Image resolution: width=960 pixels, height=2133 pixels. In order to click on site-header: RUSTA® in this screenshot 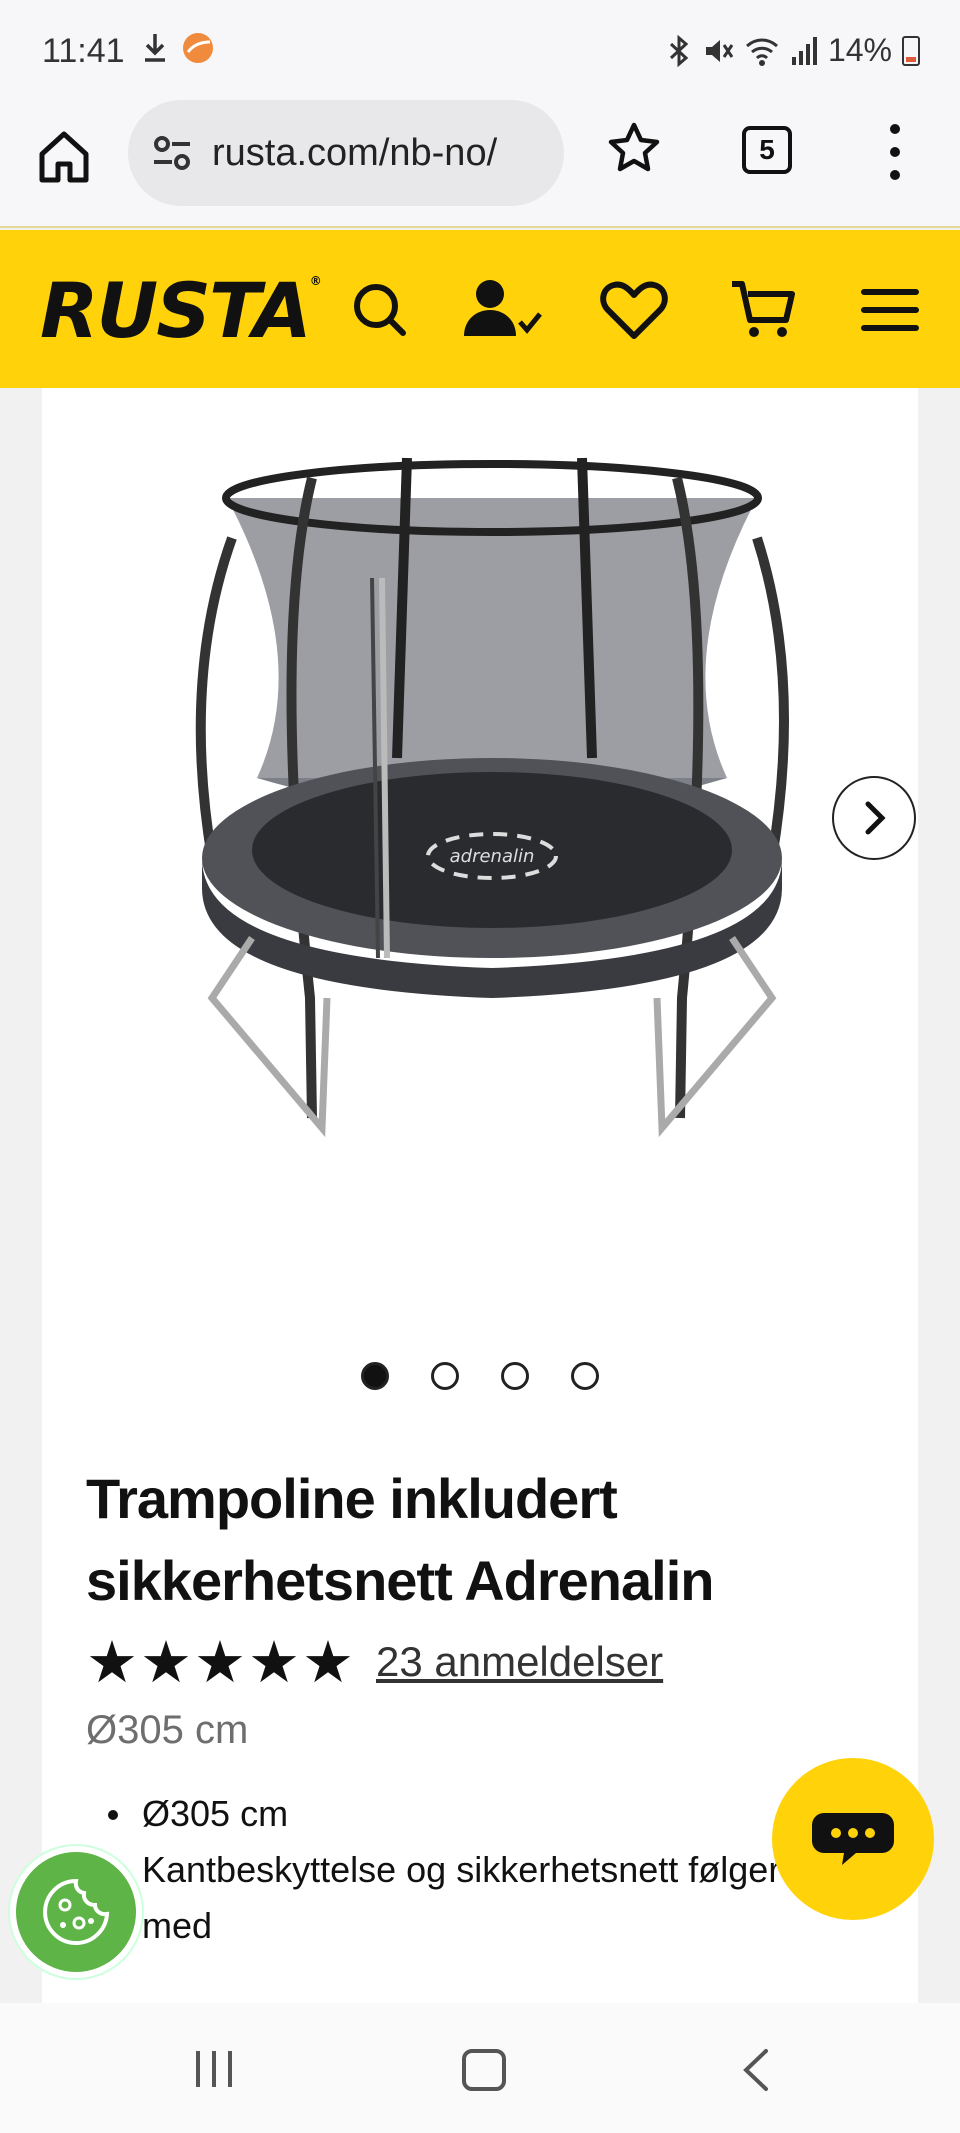, I will do `click(480, 309)`.